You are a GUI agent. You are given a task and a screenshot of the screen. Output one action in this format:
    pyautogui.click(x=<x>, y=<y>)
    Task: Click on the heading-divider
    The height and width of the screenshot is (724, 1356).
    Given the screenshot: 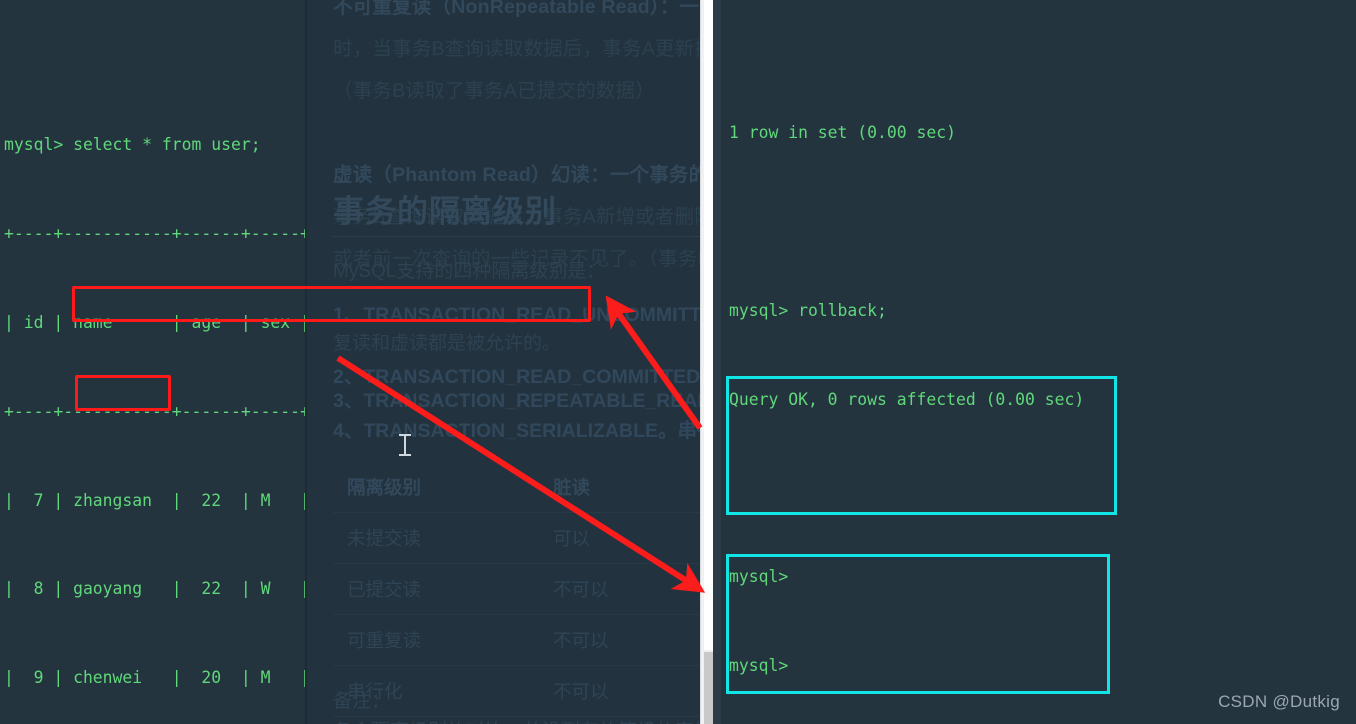 What is the action you would take?
    pyautogui.click(x=516, y=236)
    